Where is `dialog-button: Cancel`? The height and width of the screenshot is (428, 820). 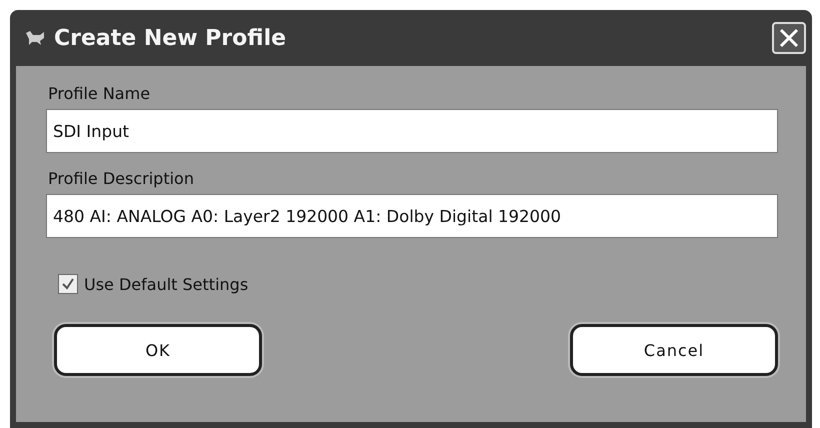 dialog-button: Cancel is located at coordinates (674, 350).